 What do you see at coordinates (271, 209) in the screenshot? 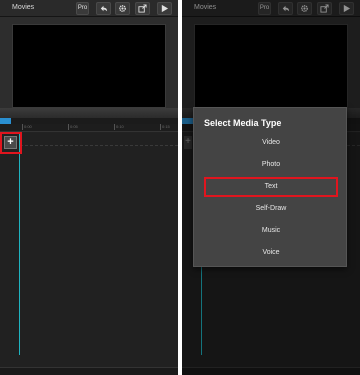
I see `option-self-draw: Self-Draw` at bounding box center [271, 209].